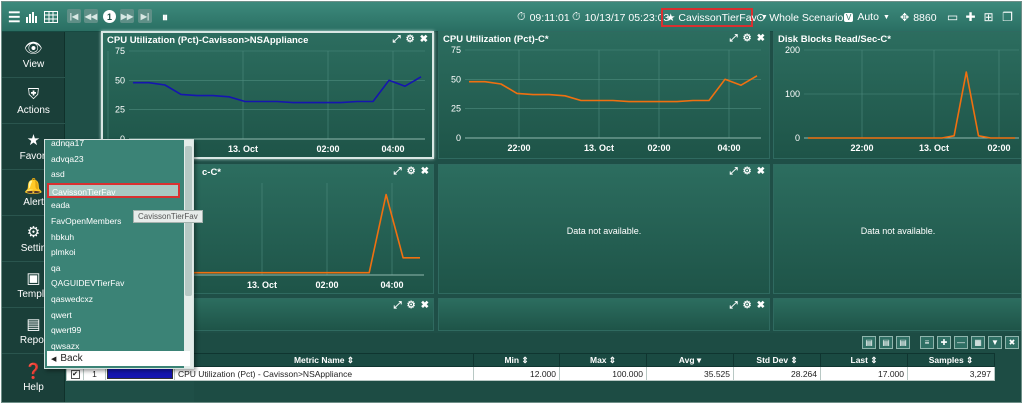 This screenshot has height=404, width=1024. Describe the element at coordinates (792, 94) in the screenshot. I see `y-tick-label: 100` at that location.